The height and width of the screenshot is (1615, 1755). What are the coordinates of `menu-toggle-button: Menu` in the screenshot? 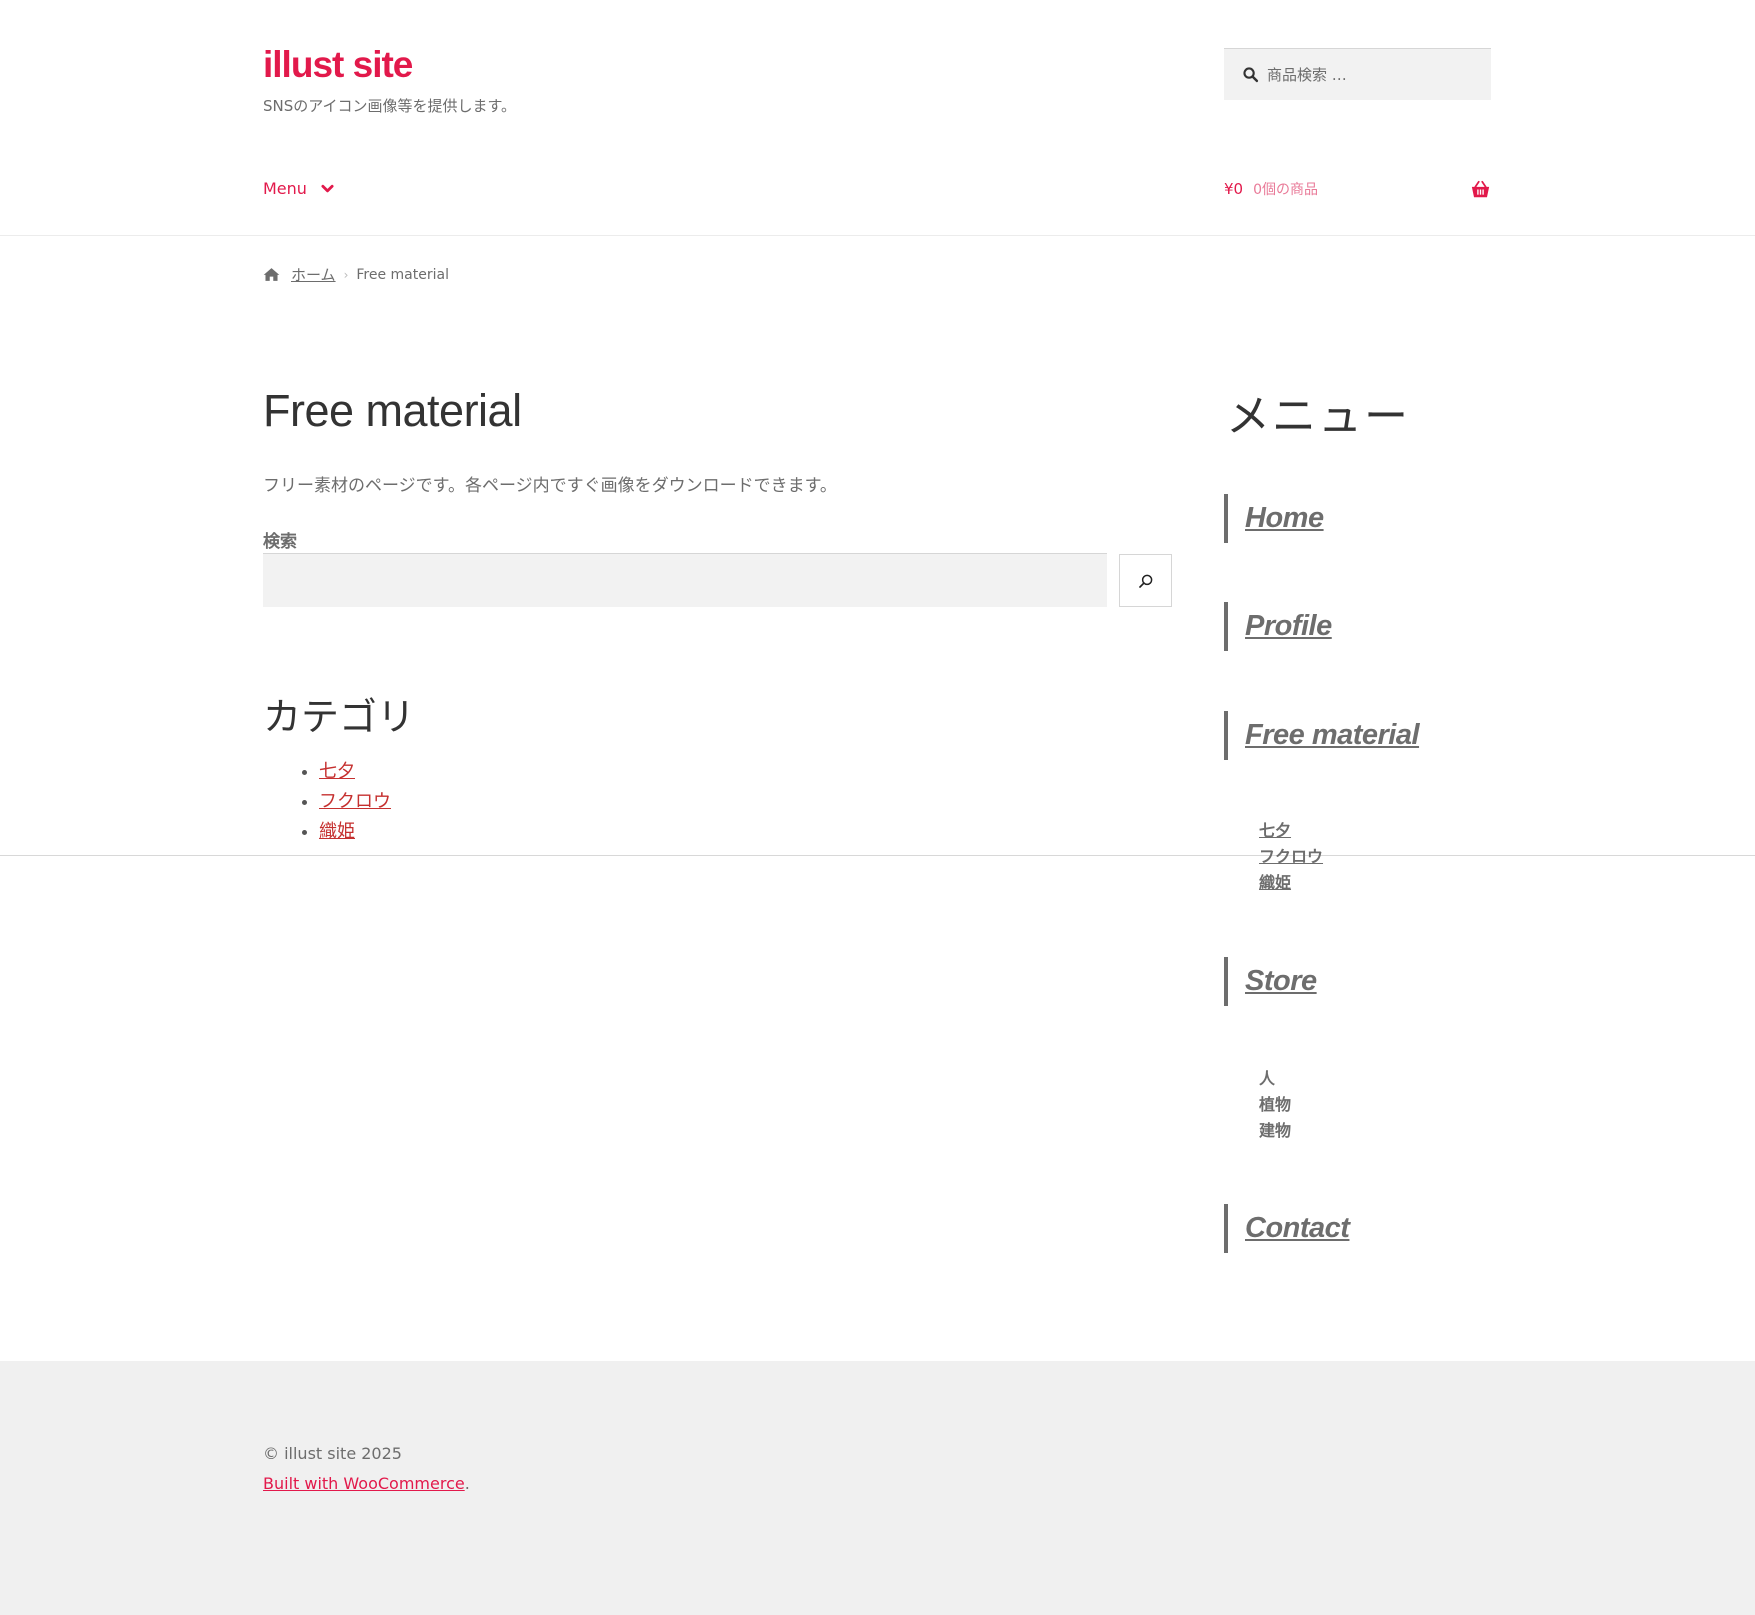 It's located at (298, 188).